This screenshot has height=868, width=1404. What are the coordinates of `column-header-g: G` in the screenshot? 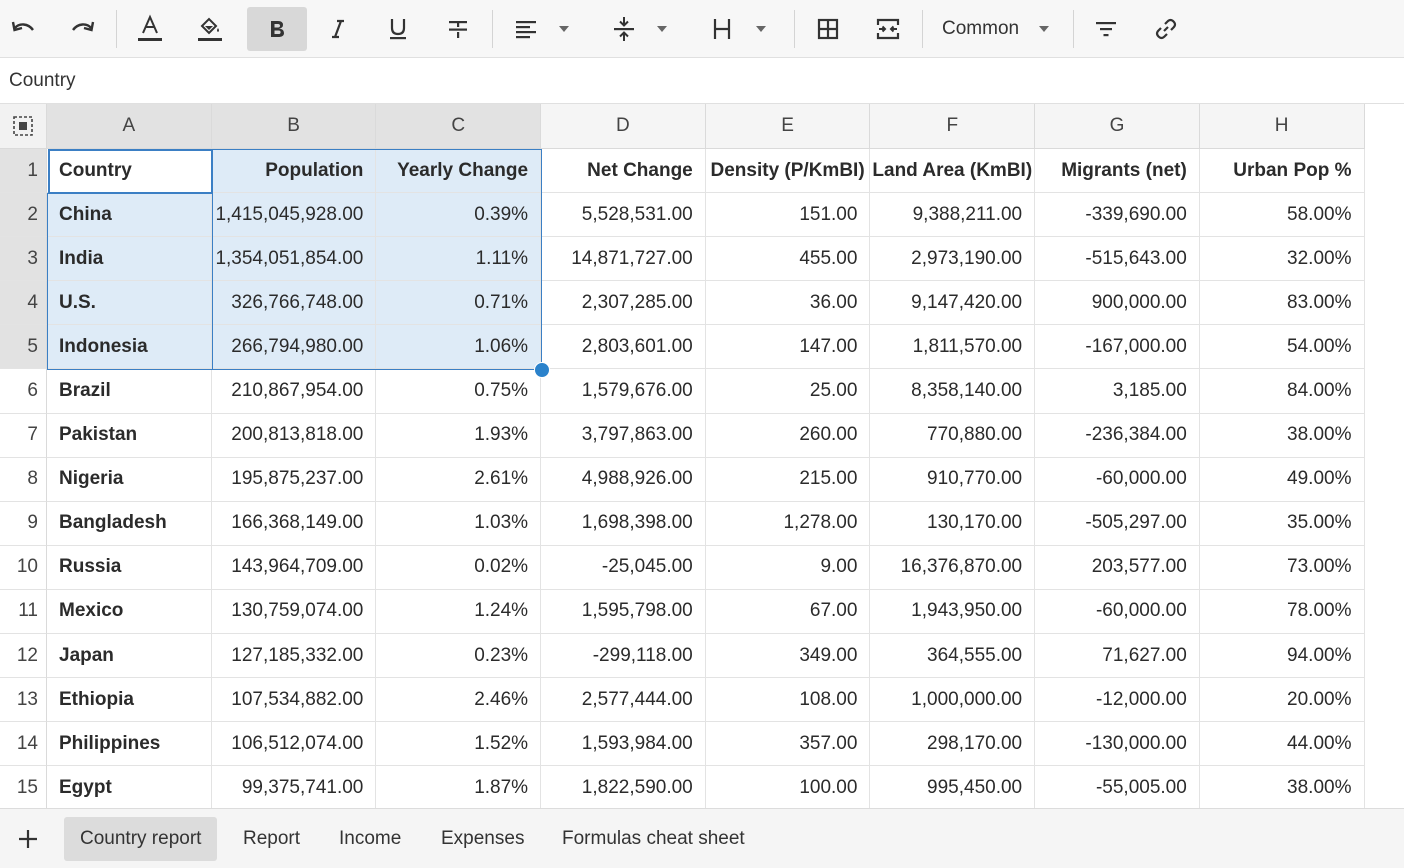 It's located at (1117, 126).